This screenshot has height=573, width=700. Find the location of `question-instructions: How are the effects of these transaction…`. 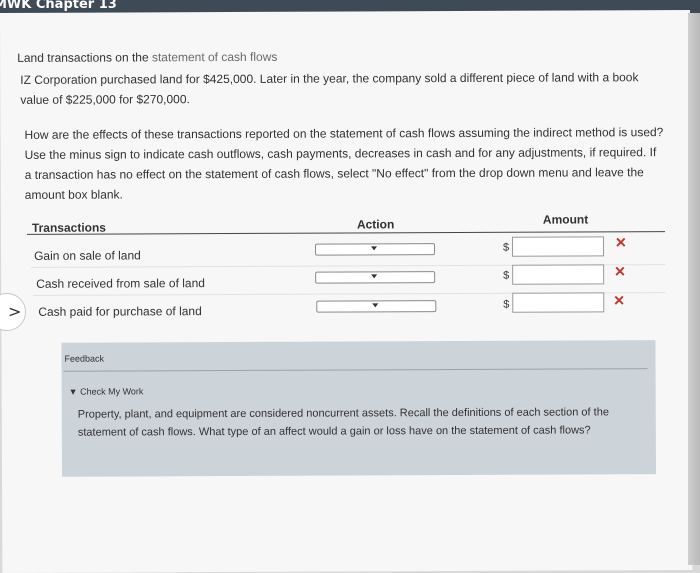

question-instructions: How are the effects of these transaction… is located at coordinates (344, 163).